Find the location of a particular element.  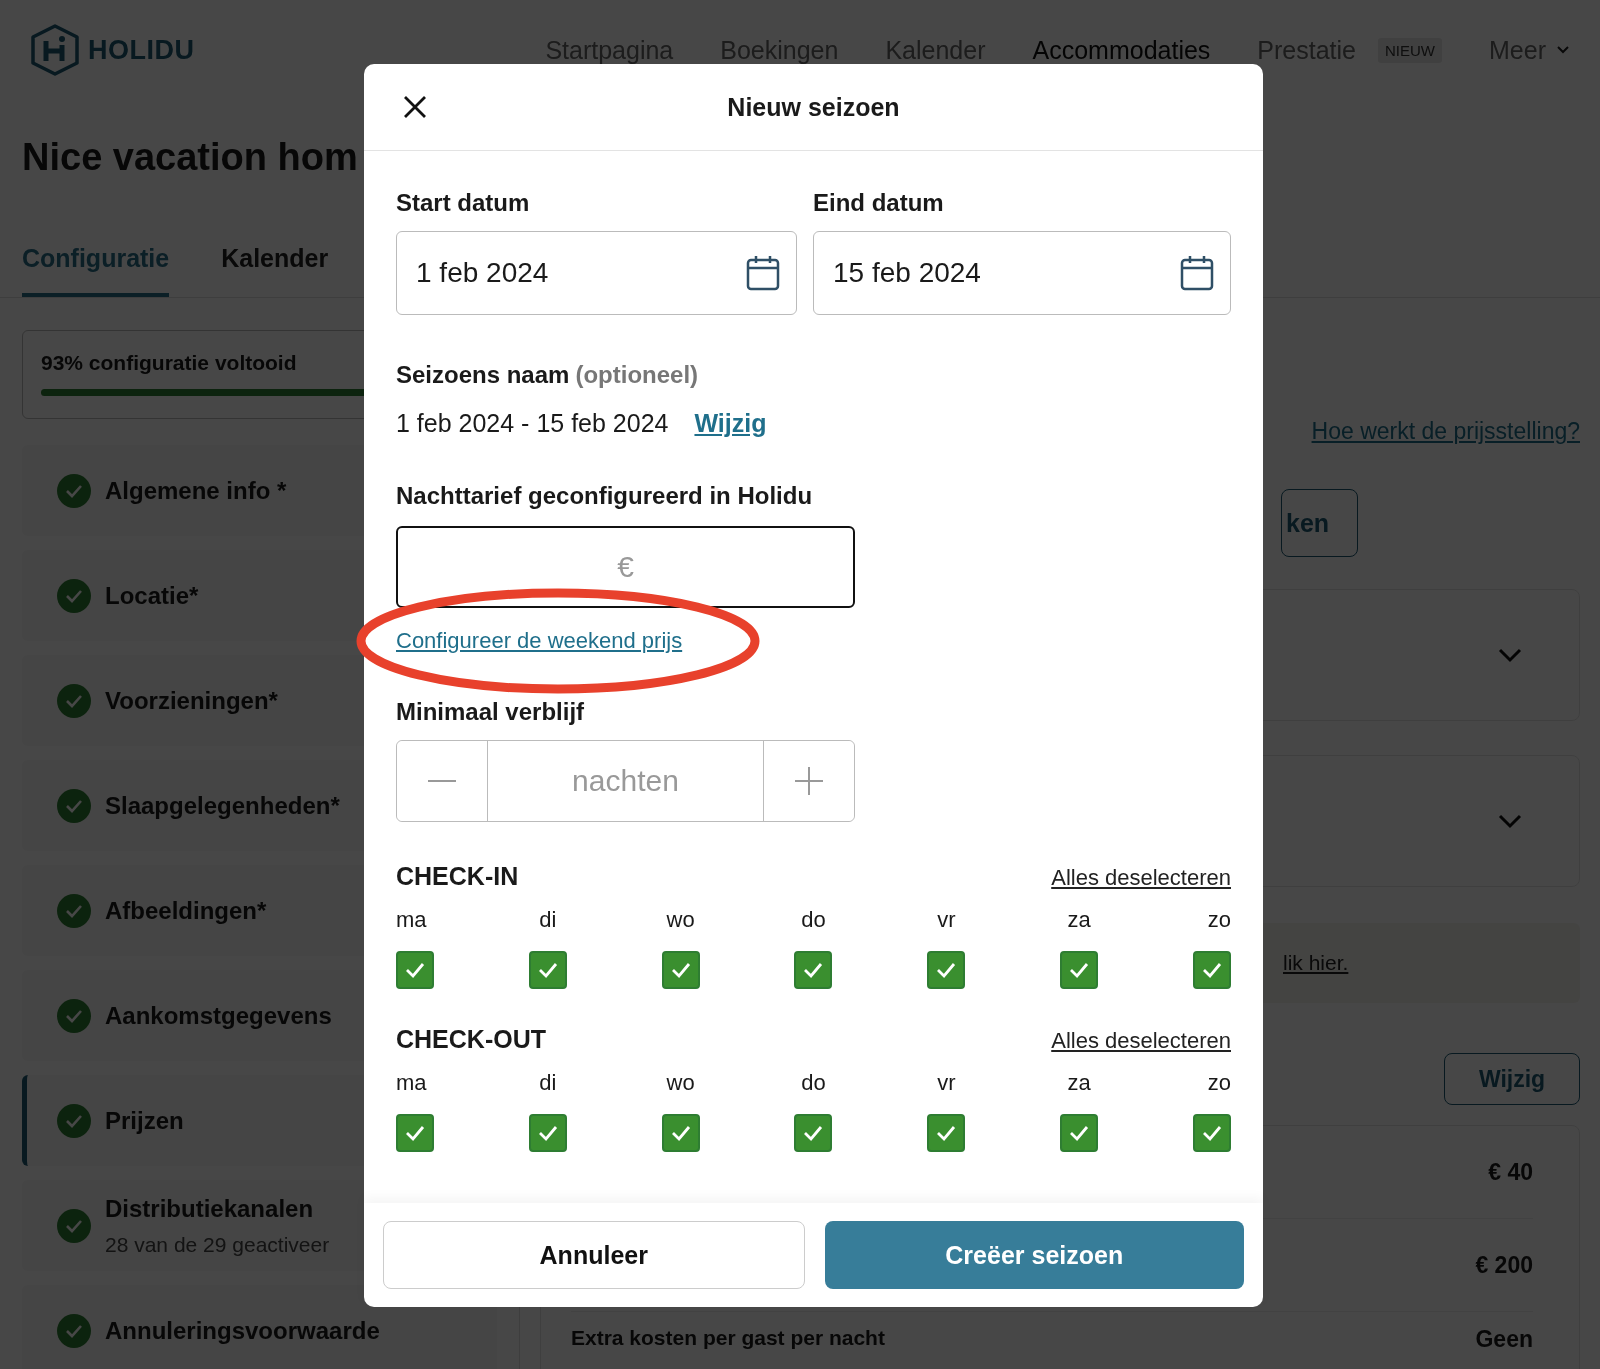

price-value: € 200 is located at coordinates (1504, 1265).